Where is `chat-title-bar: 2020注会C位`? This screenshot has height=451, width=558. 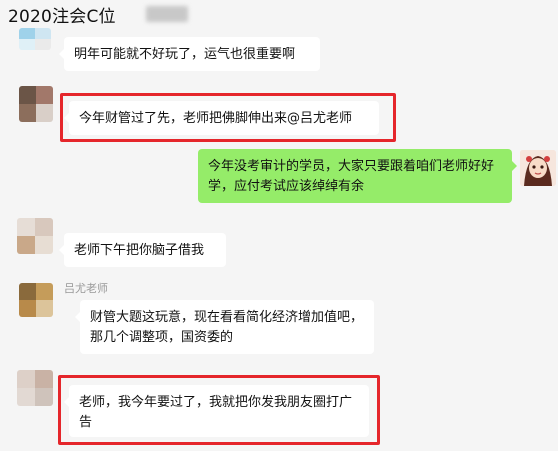
chat-title-bar: 2020注会C位 is located at coordinates (279, 15).